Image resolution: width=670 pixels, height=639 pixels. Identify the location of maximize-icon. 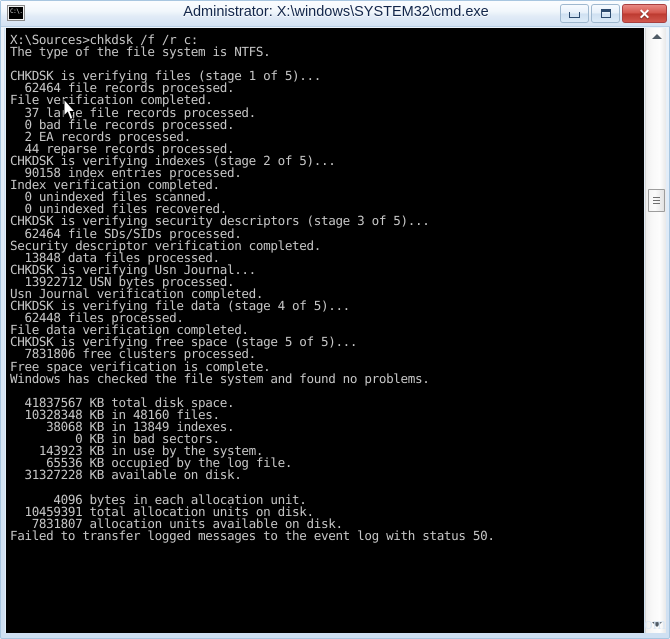
(605, 13).